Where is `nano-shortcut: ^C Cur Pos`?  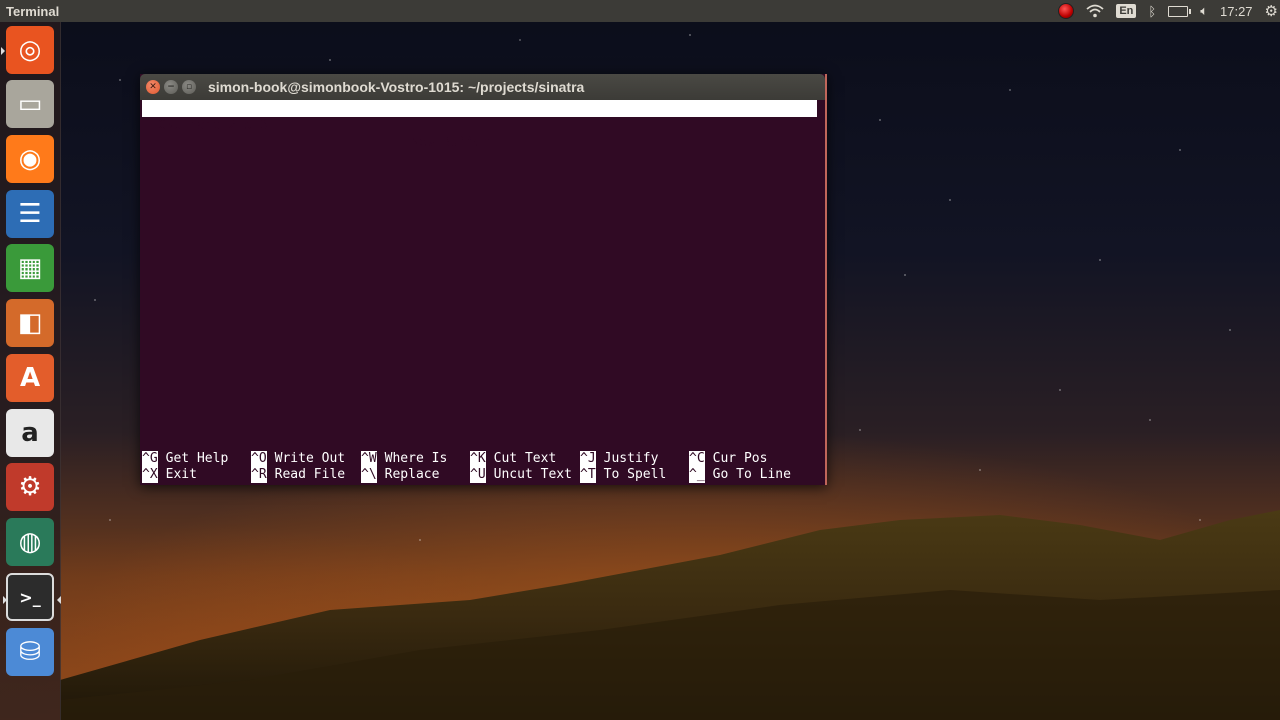
nano-shortcut: ^C Cur Pos is located at coordinates (728, 459).